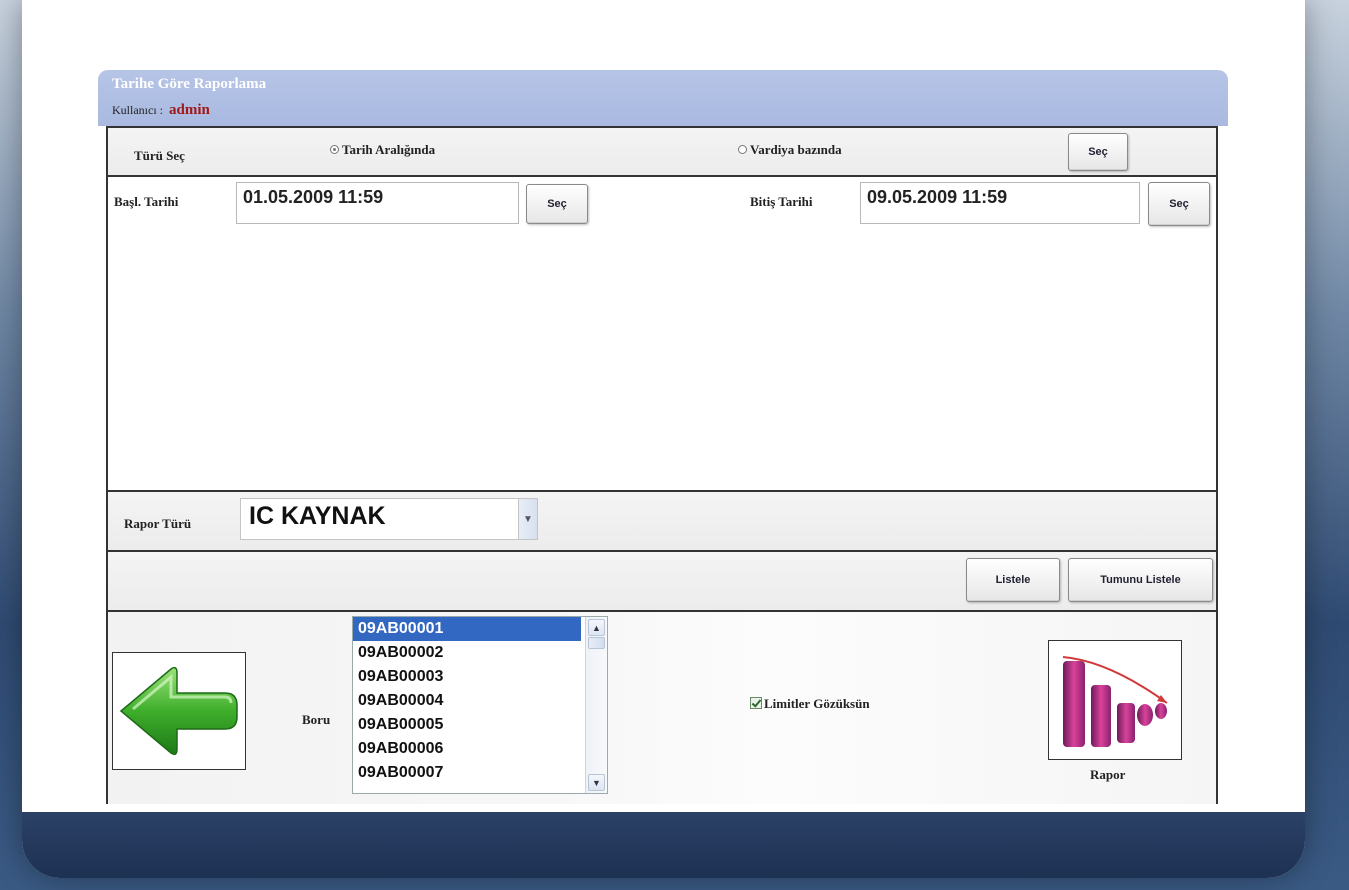 Image resolution: width=1349 pixels, height=890 pixels. I want to click on report-button, so click(1115, 700).